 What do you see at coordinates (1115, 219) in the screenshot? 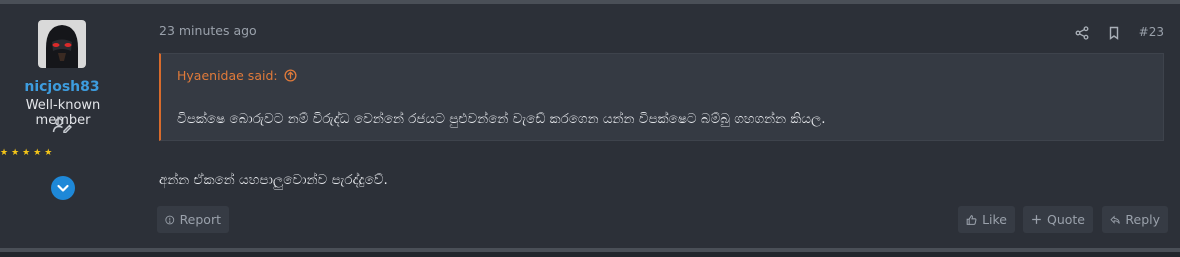
I see `reply-icon` at bounding box center [1115, 219].